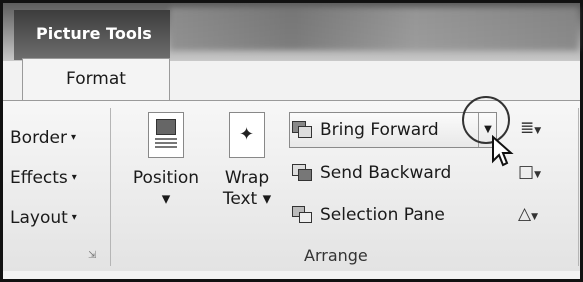  What do you see at coordinates (39, 178) in the screenshot?
I see `effects-label: Effects` at bounding box center [39, 178].